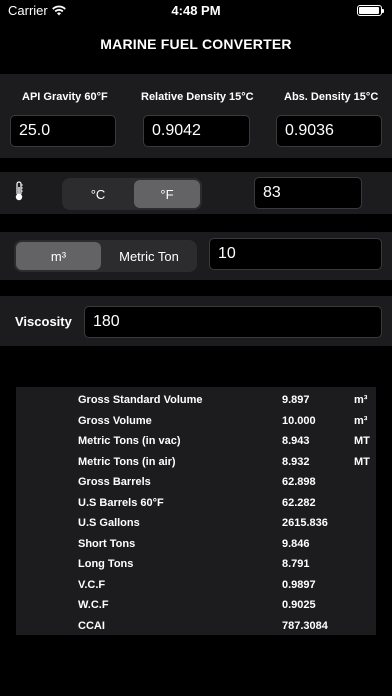 This screenshot has width=392, height=696. What do you see at coordinates (296, 441) in the screenshot?
I see `result-value: 8.943` at bounding box center [296, 441].